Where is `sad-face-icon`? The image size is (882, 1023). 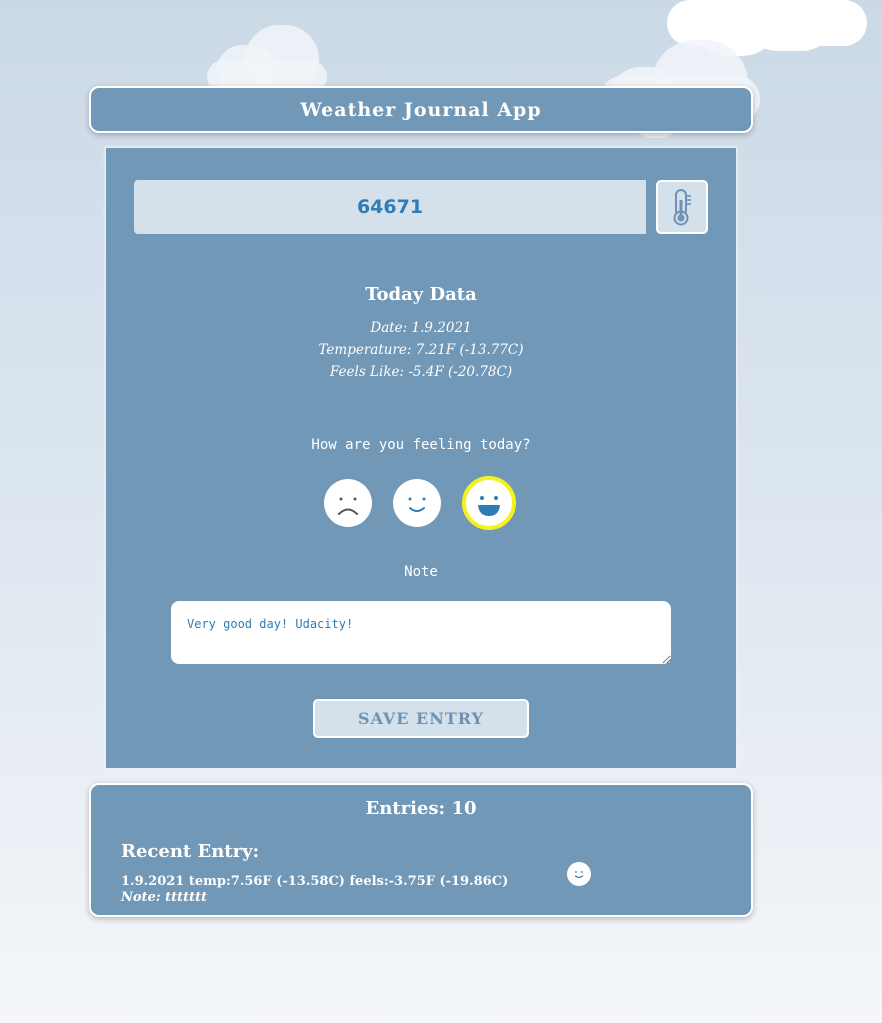
sad-face-icon is located at coordinates (348, 506).